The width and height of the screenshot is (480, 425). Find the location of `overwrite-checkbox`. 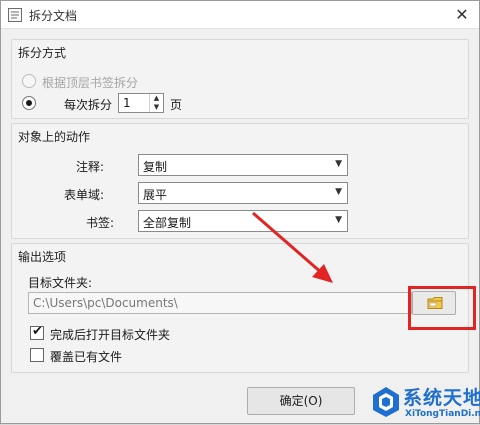

overwrite-checkbox is located at coordinates (37, 355).